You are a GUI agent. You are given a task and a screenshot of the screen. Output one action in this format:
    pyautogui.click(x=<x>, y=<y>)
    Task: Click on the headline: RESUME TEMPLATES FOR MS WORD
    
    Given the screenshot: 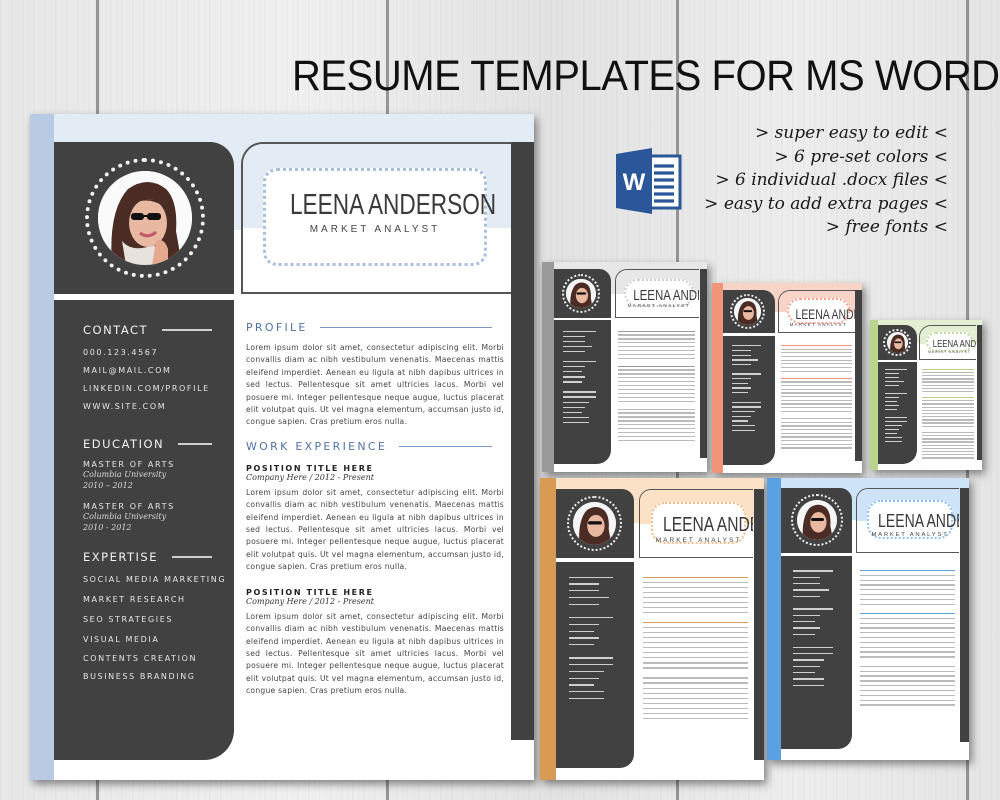 What is the action you would take?
    pyautogui.click(x=646, y=76)
    